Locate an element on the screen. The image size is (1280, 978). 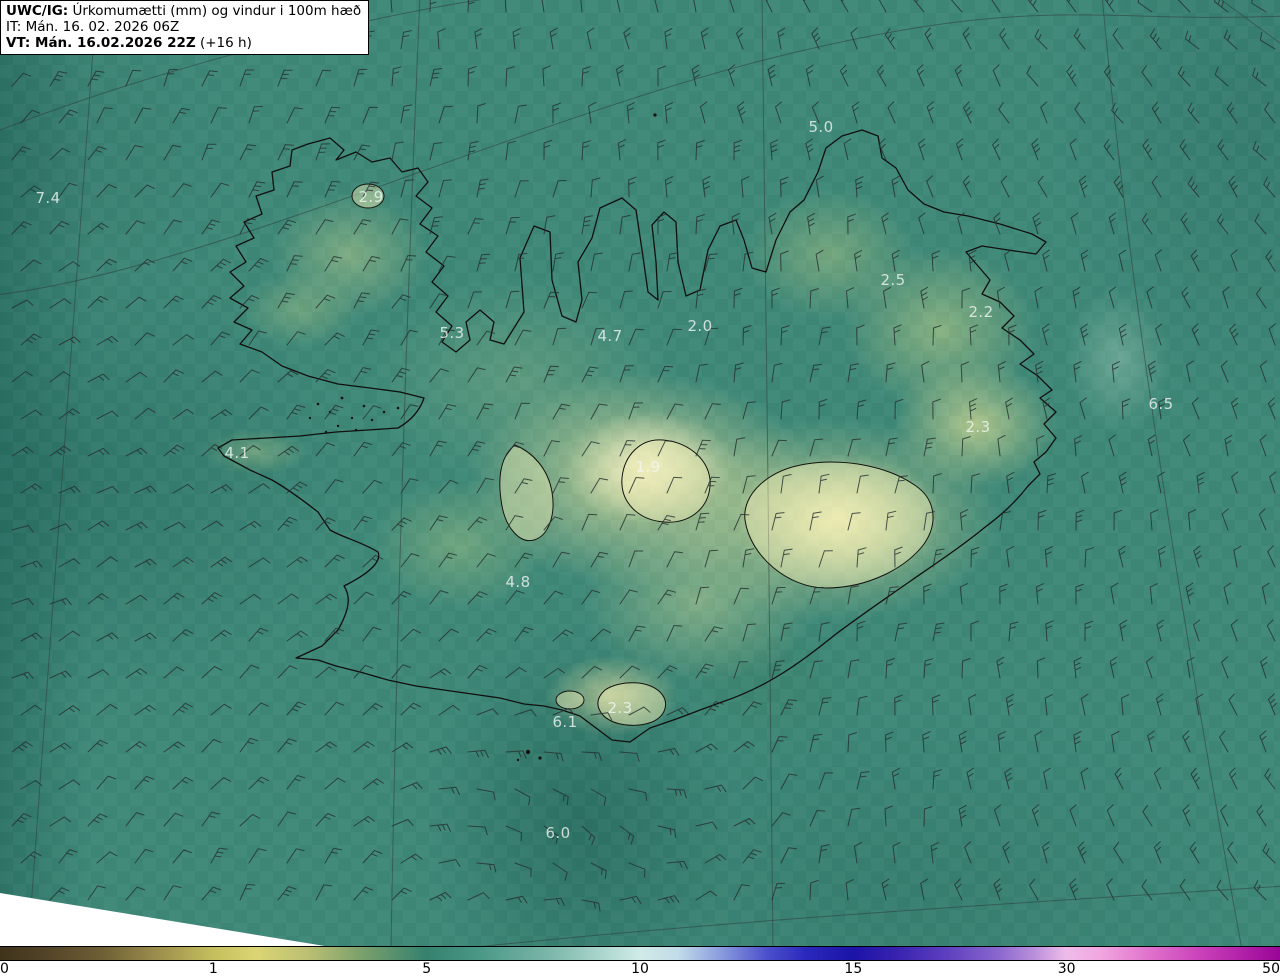
colorbar-tick-label: 5 is located at coordinates (427, 969).